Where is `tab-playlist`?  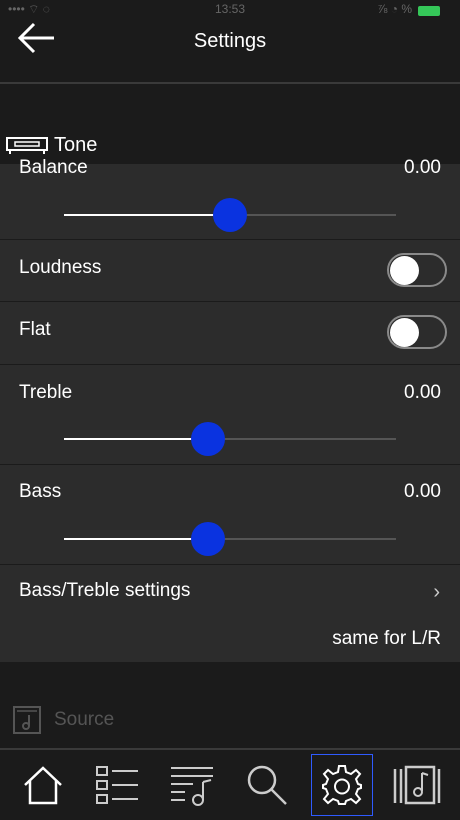 tab-playlist is located at coordinates (192, 785).